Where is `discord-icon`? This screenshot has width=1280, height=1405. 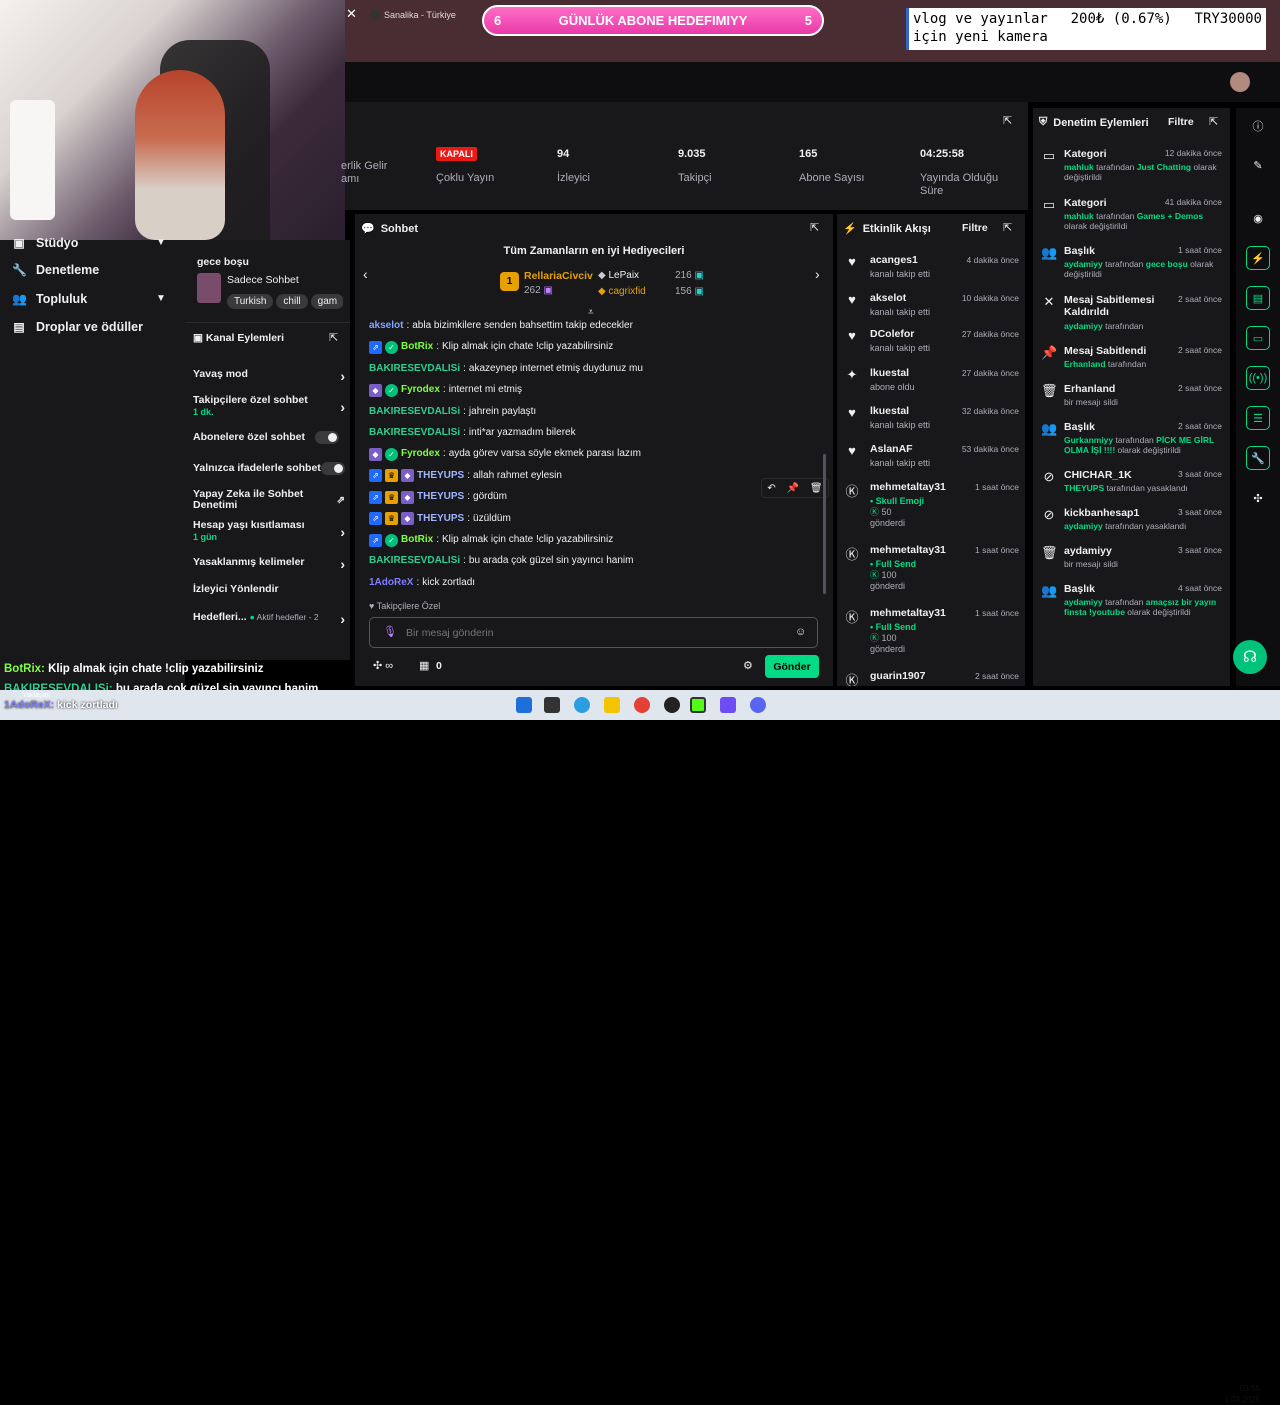 discord-icon is located at coordinates (758, 705).